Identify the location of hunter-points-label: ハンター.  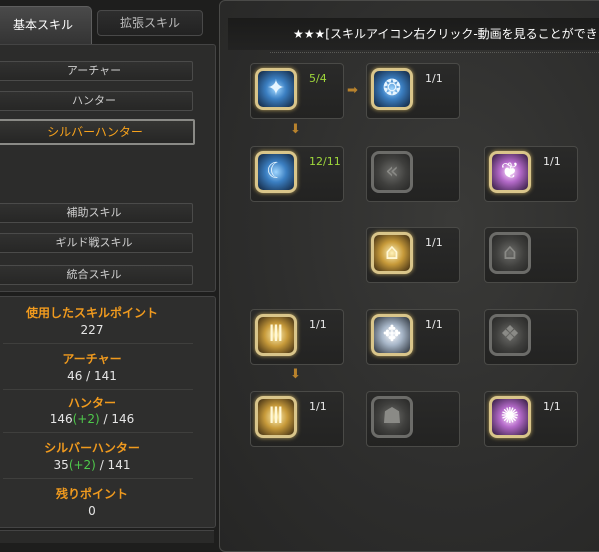
(91, 403).